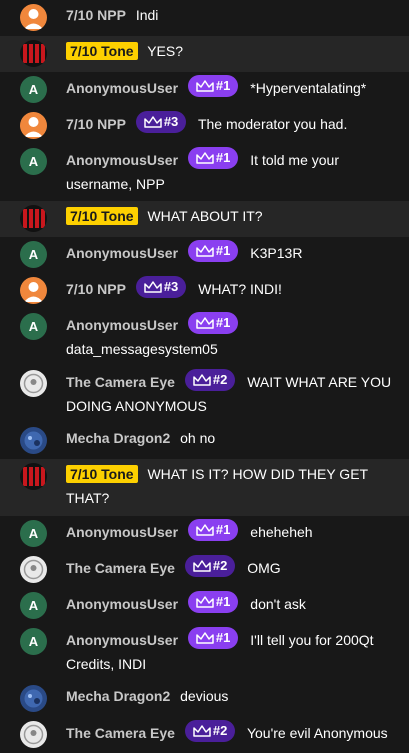  What do you see at coordinates (317, 733) in the screenshot?
I see `message-text: You're evil Anonymous` at bounding box center [317, 733].